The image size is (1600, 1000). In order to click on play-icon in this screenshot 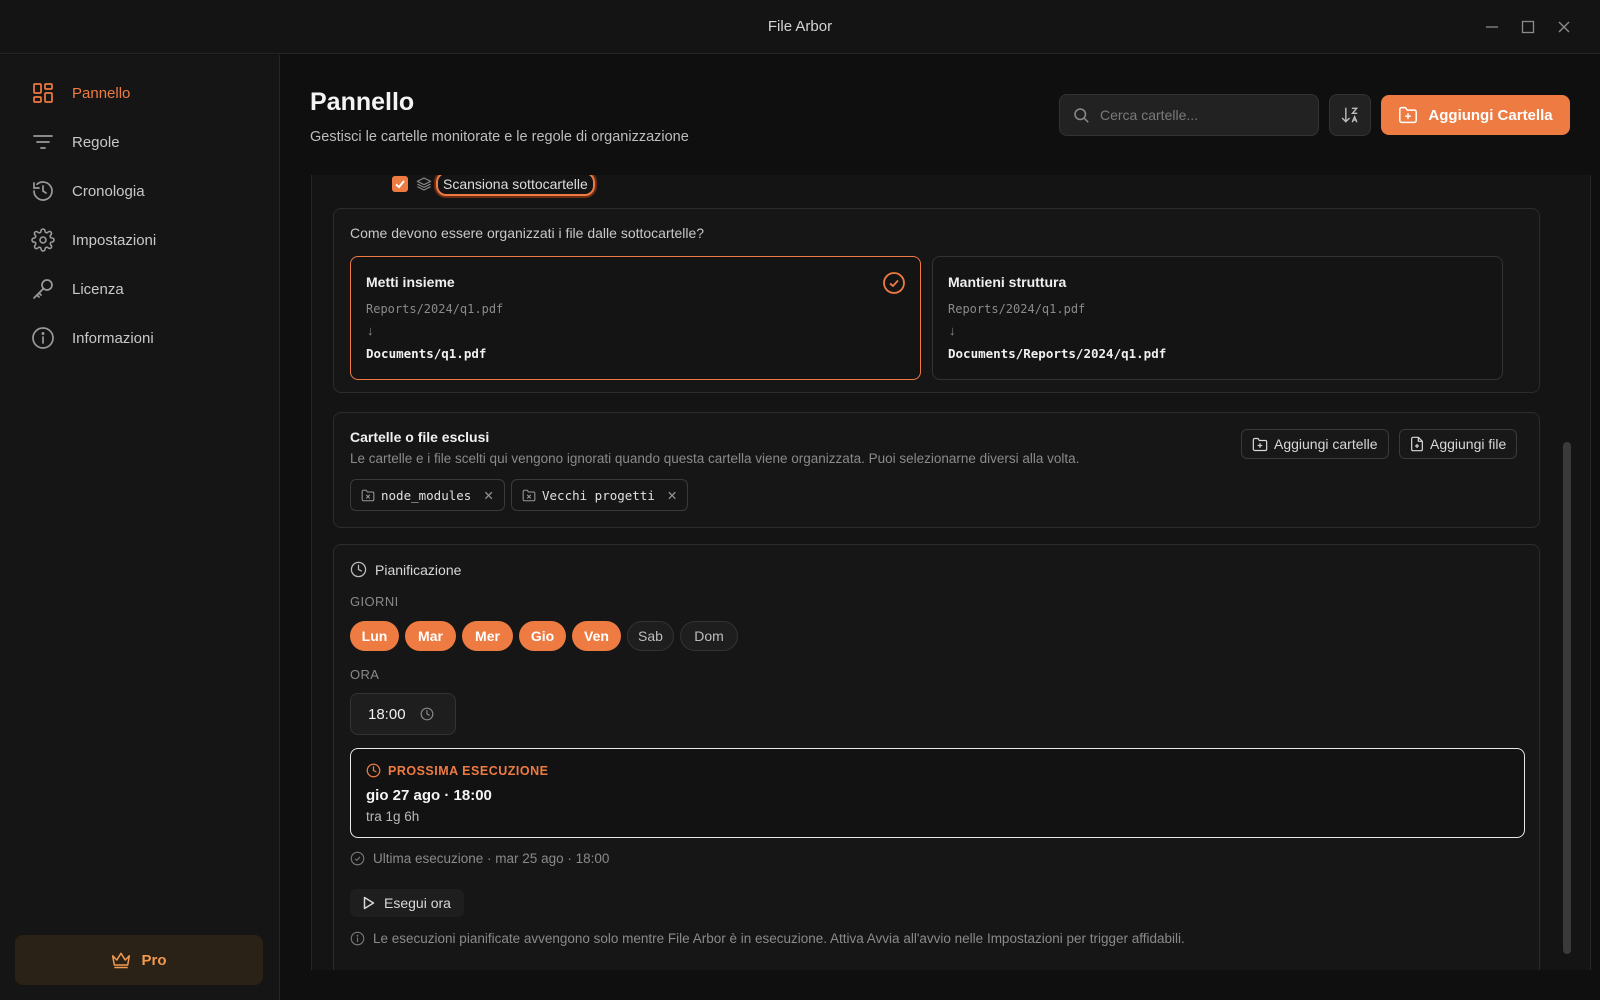, I will do `click(369, 903)`.